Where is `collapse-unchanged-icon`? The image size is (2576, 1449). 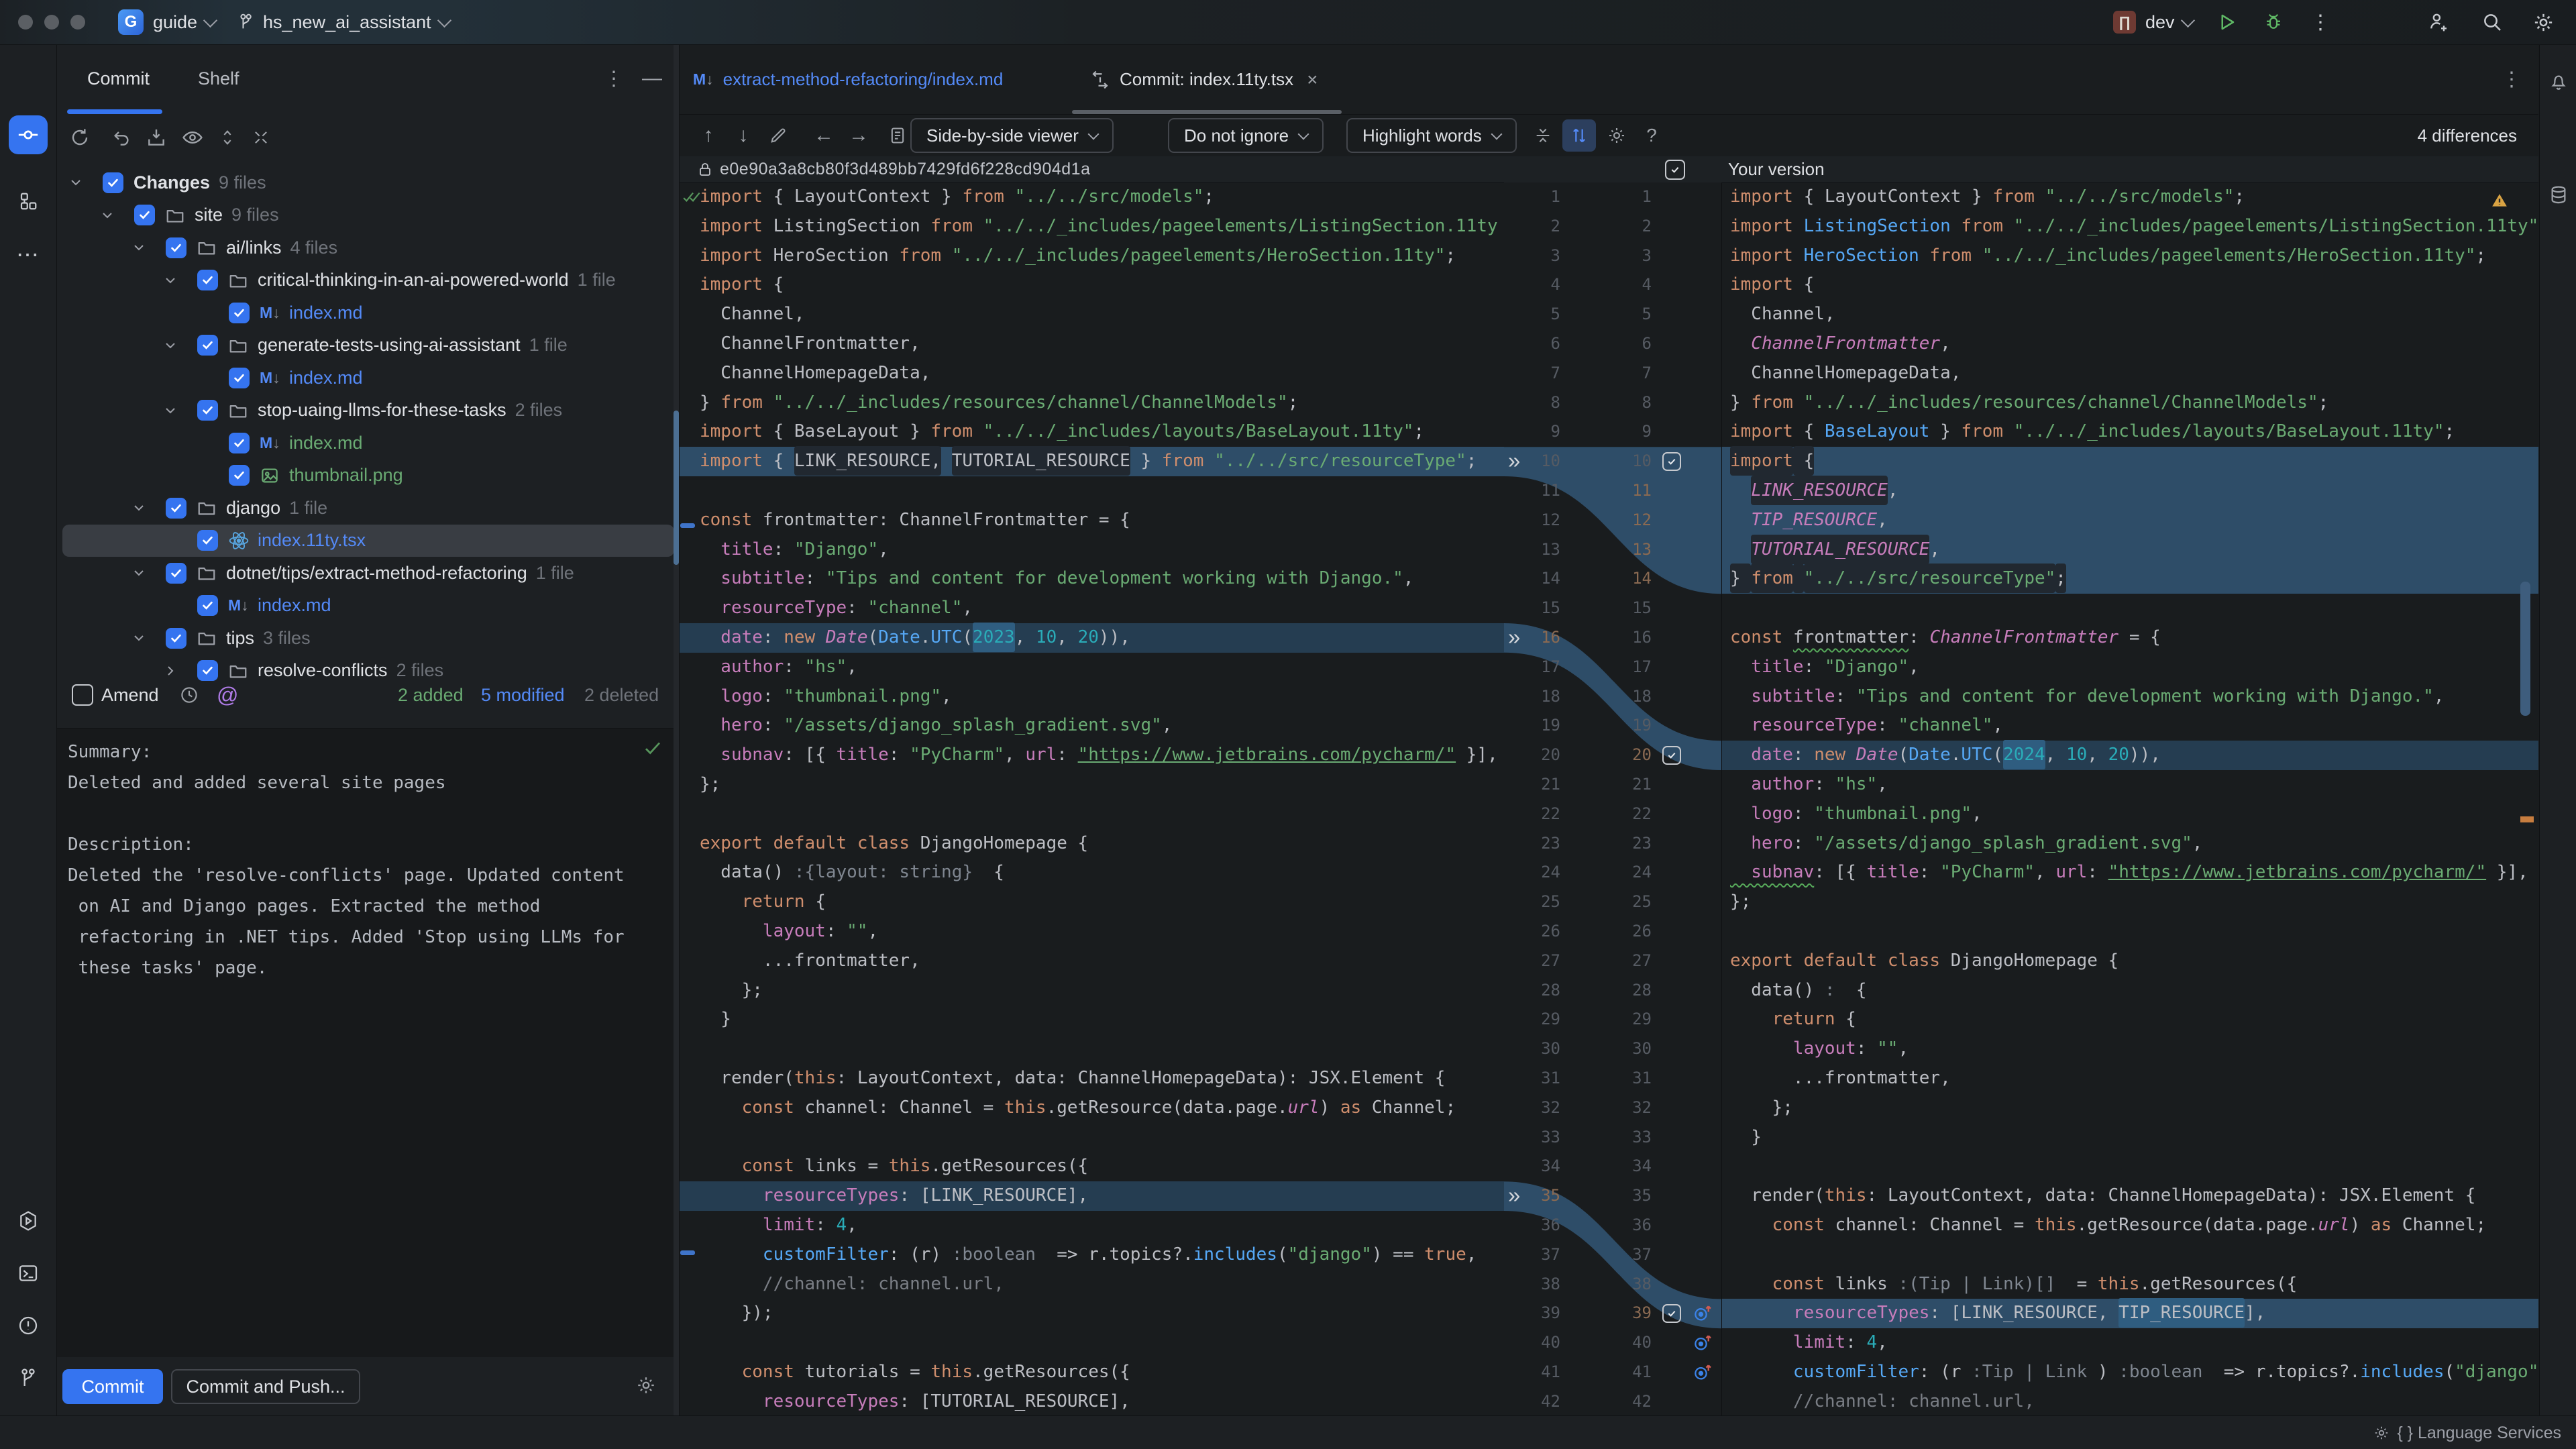 collapse-unchanged-icon is located at coordinates (1543, 135).